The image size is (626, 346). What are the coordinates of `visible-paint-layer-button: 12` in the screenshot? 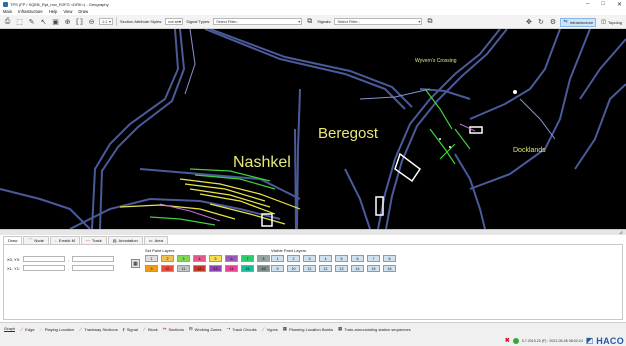 It's located at (325, 268).